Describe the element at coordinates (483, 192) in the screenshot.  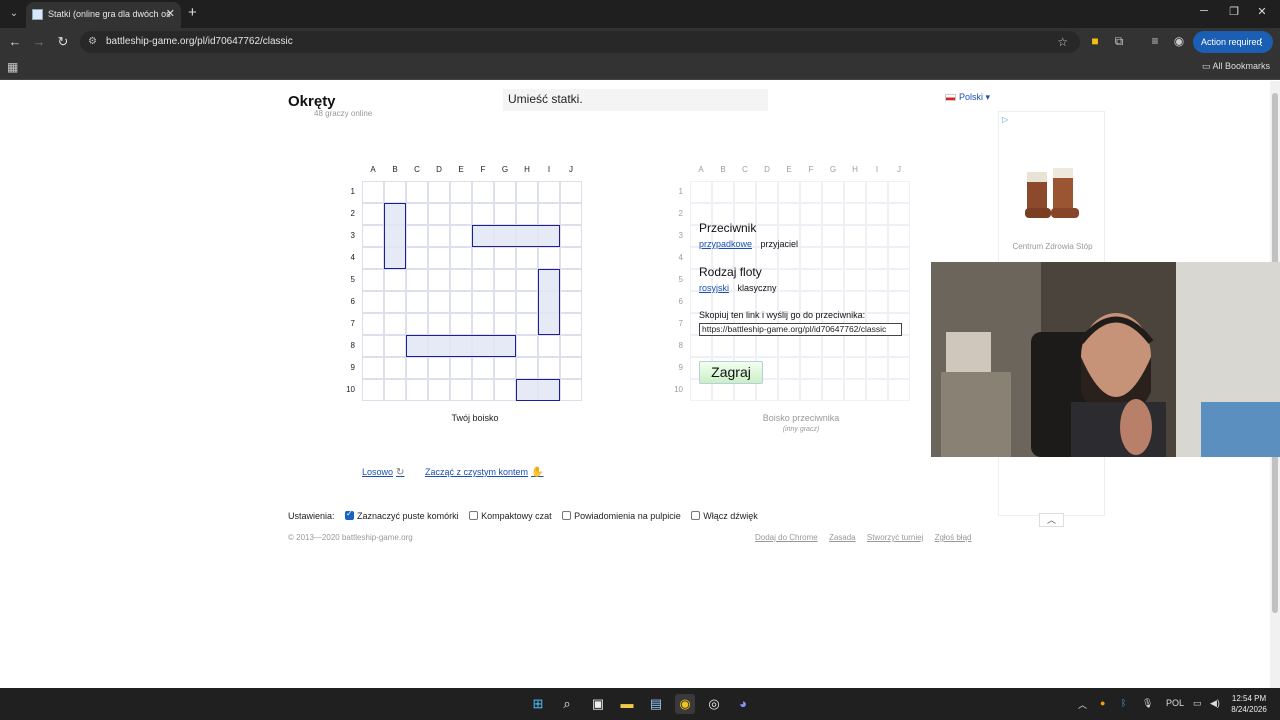
I see `my-board-cell-F1` at that location.